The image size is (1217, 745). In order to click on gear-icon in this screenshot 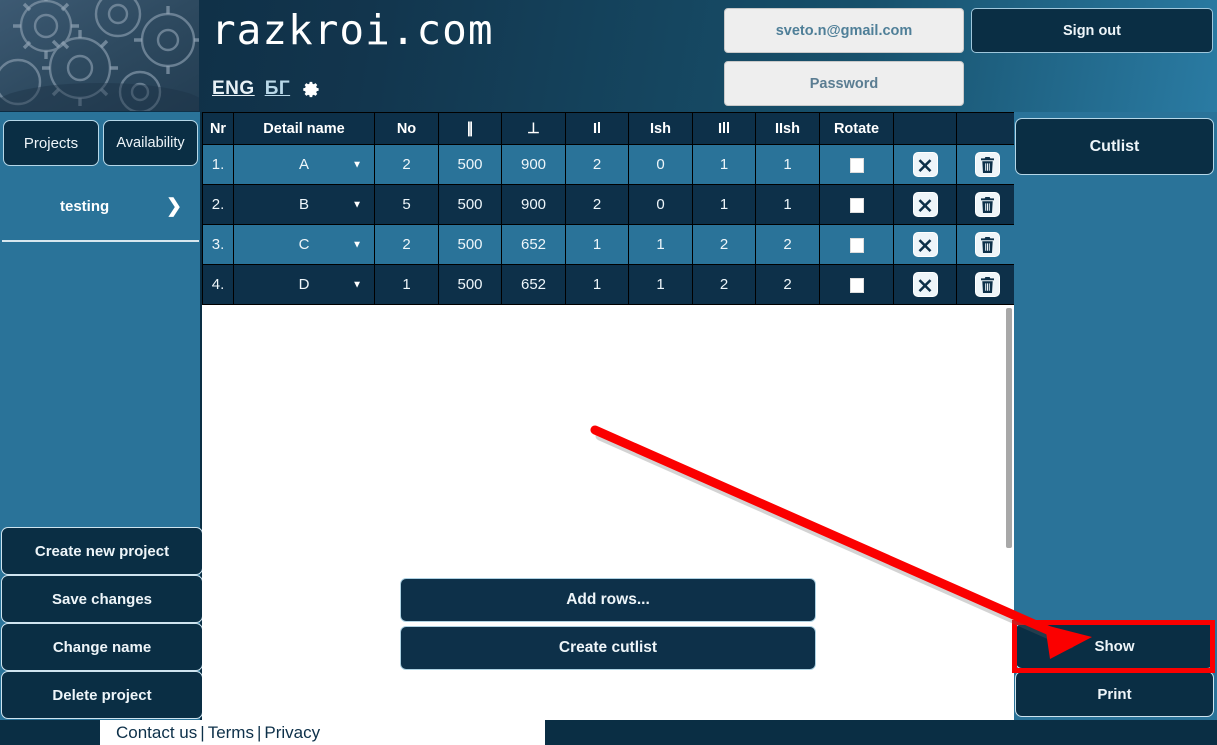, I will do `click(311, 89)`.